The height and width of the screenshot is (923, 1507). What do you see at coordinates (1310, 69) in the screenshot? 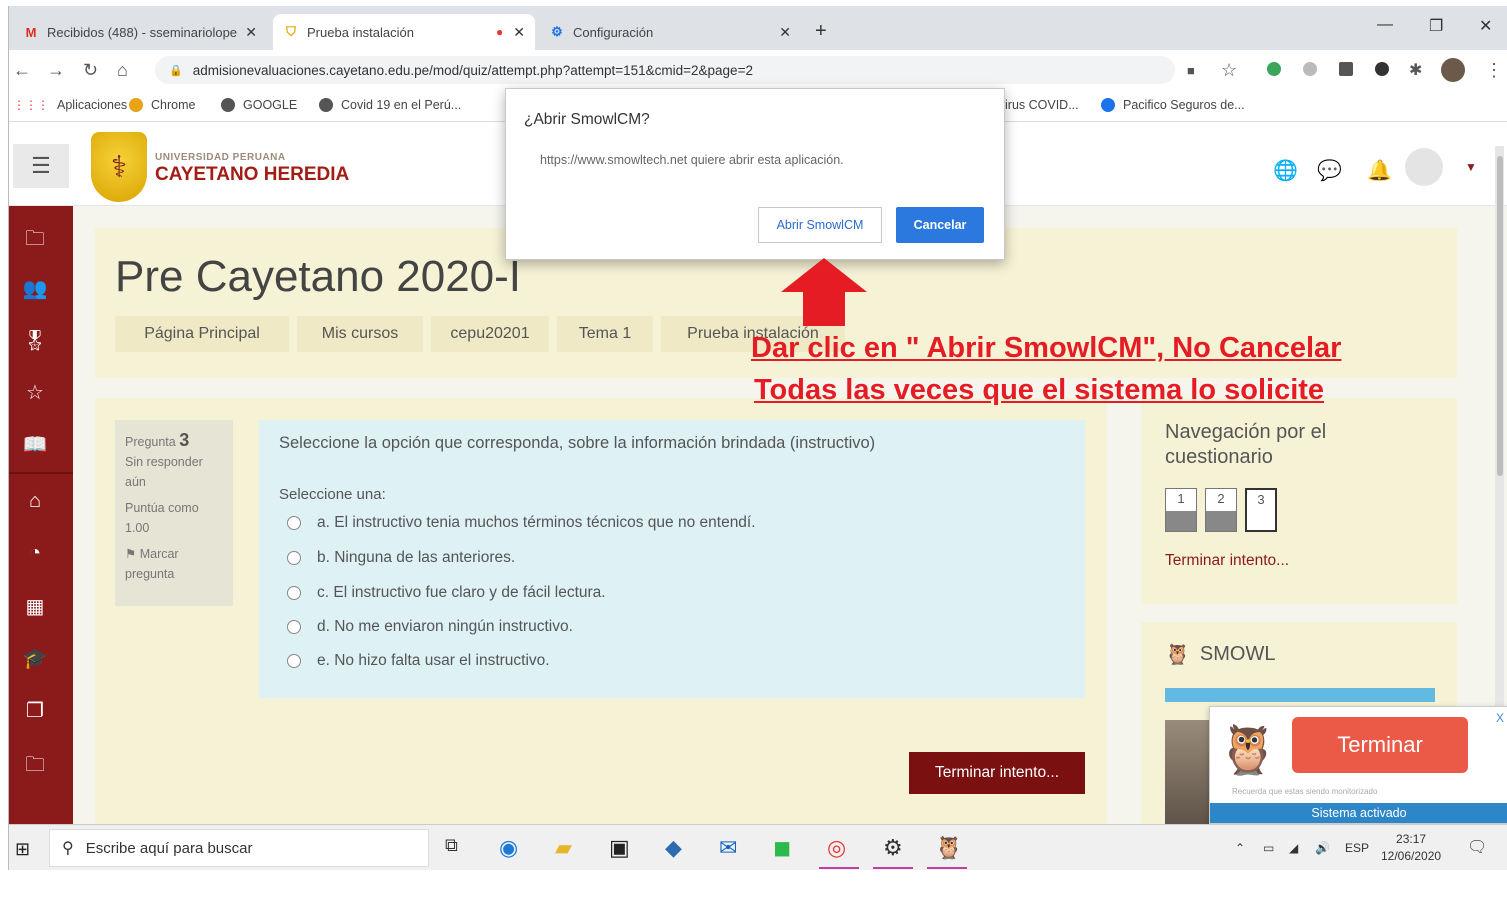
I see `extension-gray-icon` at bounding box center [1310, 69].